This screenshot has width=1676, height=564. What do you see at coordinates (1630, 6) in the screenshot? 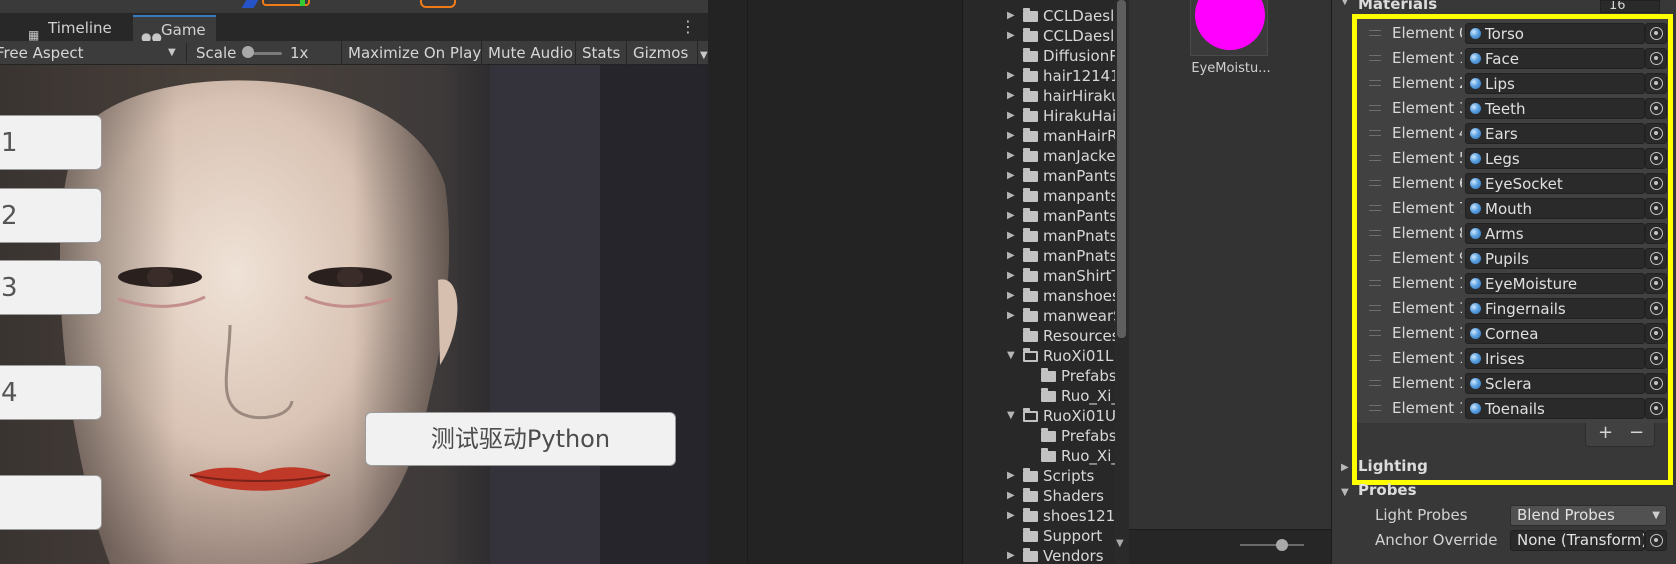
I see `materials-size-field: 16` at bounding box center [1630, 6].